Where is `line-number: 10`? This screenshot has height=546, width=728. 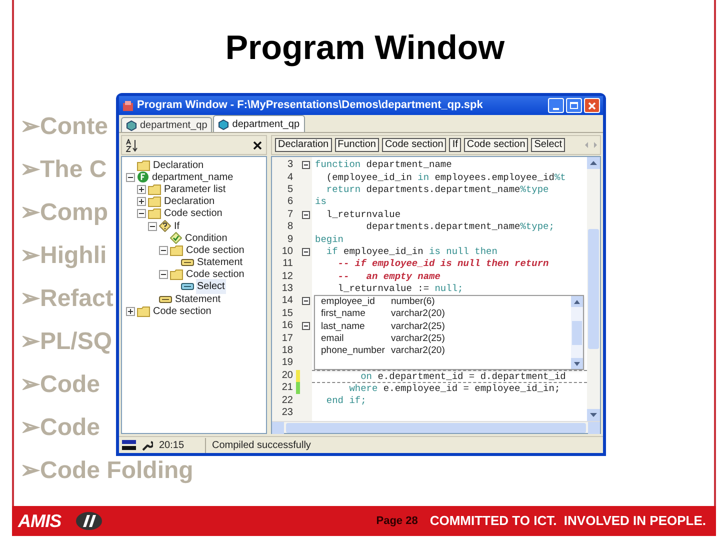
line-number: 10 is located at coordinates (287, 252).